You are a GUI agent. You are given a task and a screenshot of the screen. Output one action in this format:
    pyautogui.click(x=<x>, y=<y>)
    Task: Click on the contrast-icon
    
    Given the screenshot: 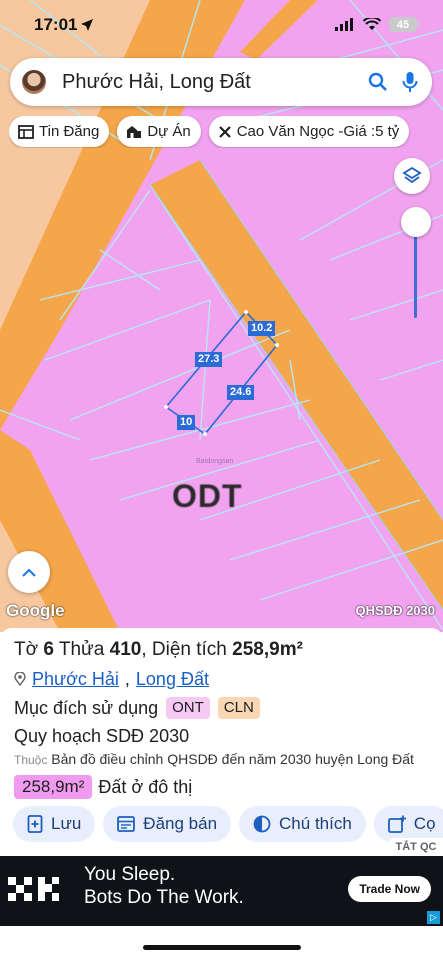 What is the action you would take?
    pyautogui.click(x=262, y=824)
    